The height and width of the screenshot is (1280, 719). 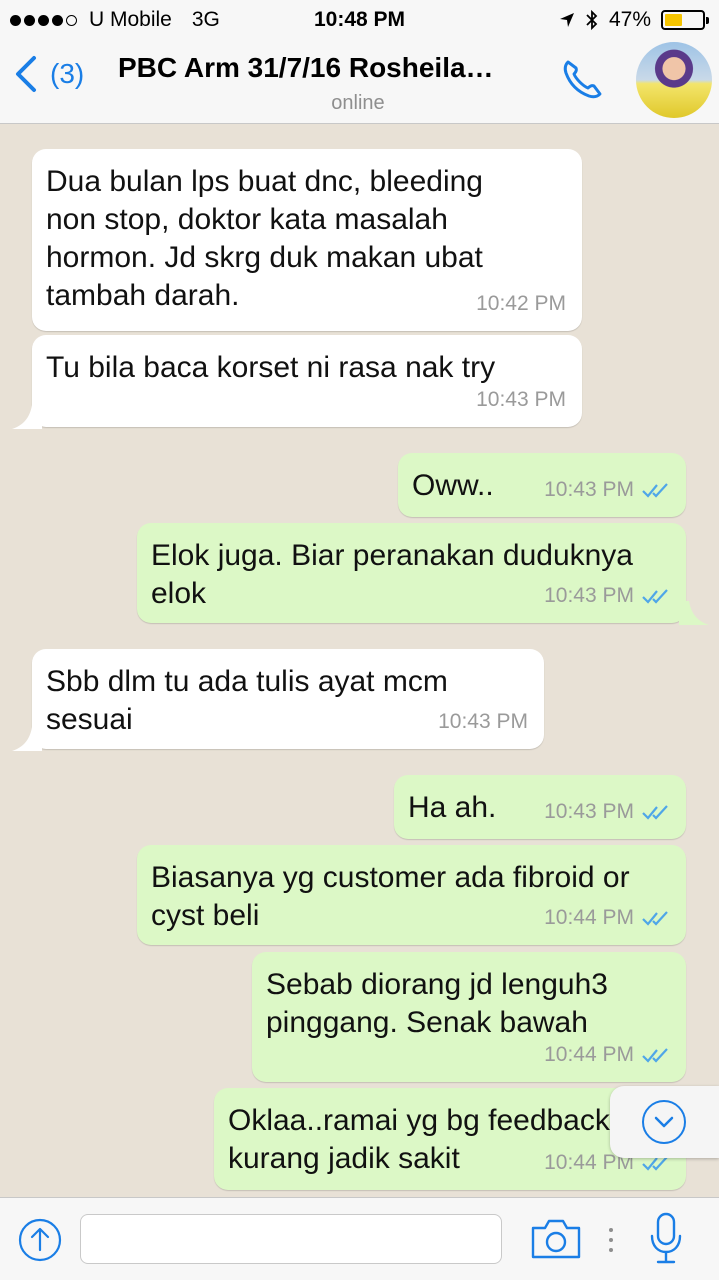 What do you see at coordinates (40, 1240) in the screenshot?
I see `upload-arrow-icon` at bounding box center [40, 1240].